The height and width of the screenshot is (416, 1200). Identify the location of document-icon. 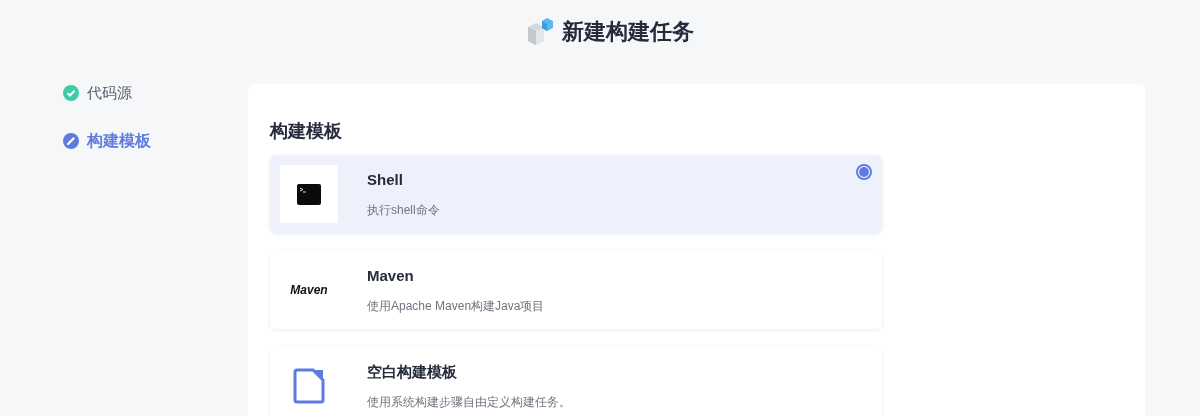
(309, 386).